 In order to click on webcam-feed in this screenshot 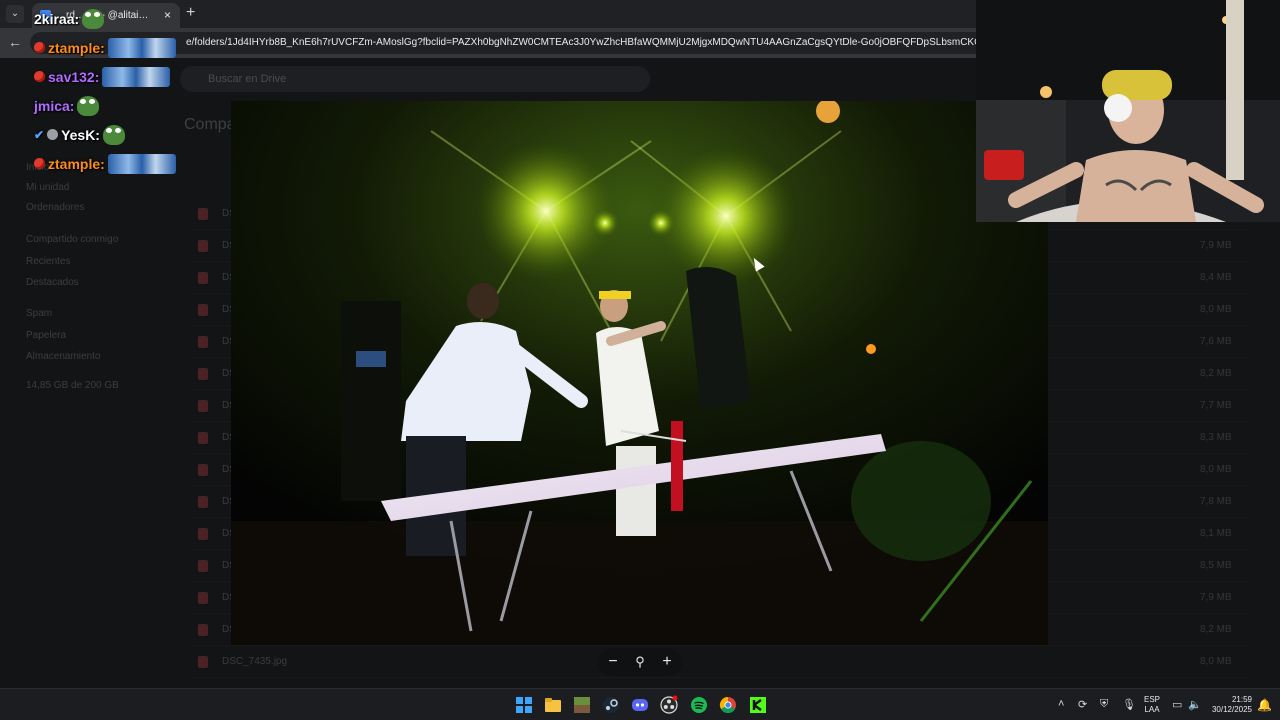, I will do `click(1128, 111)`.